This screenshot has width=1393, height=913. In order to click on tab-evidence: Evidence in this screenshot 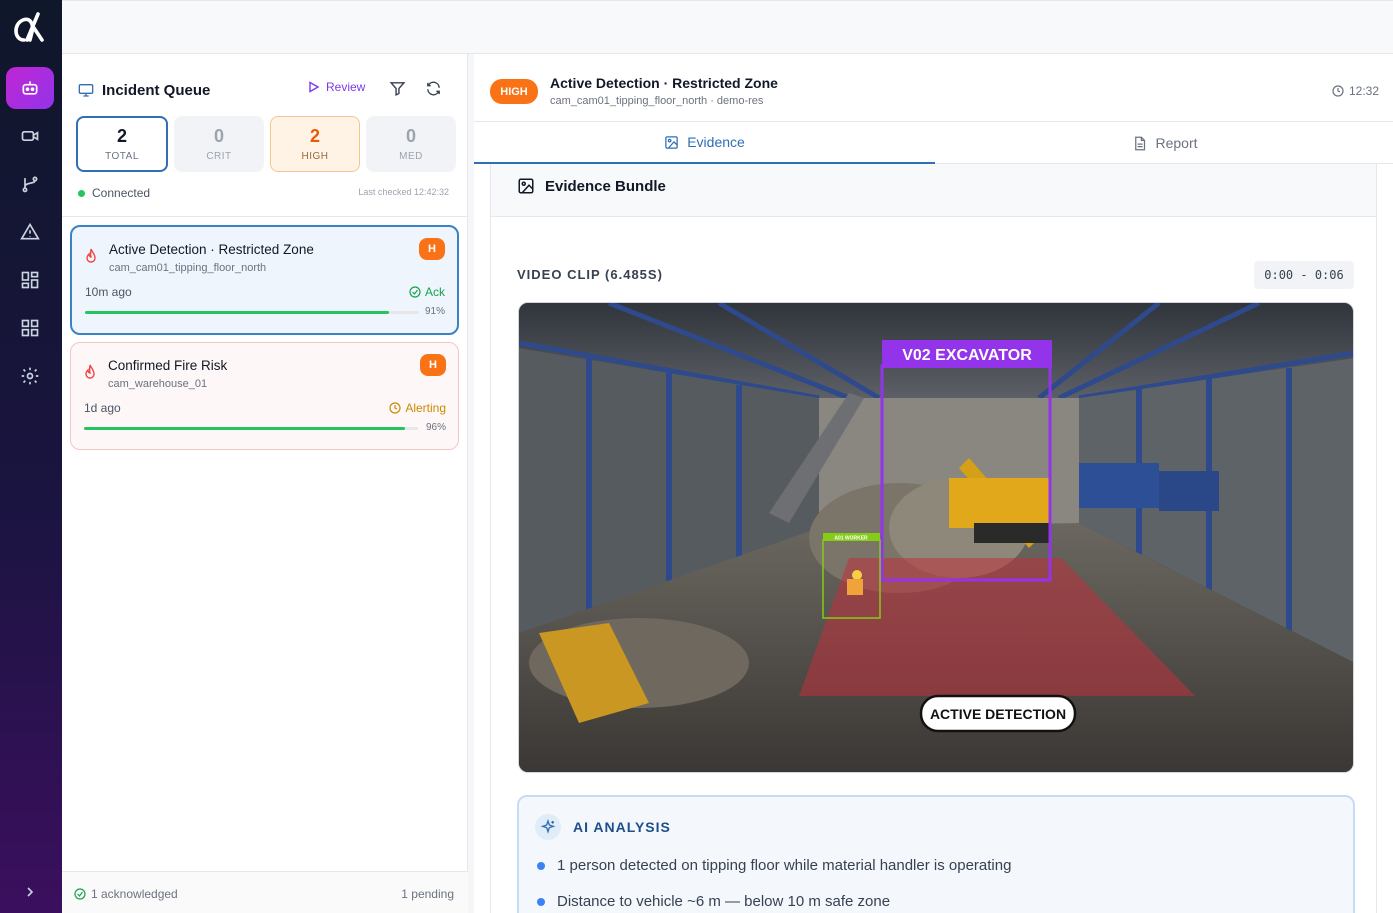, I will do `click(704, 143)`.